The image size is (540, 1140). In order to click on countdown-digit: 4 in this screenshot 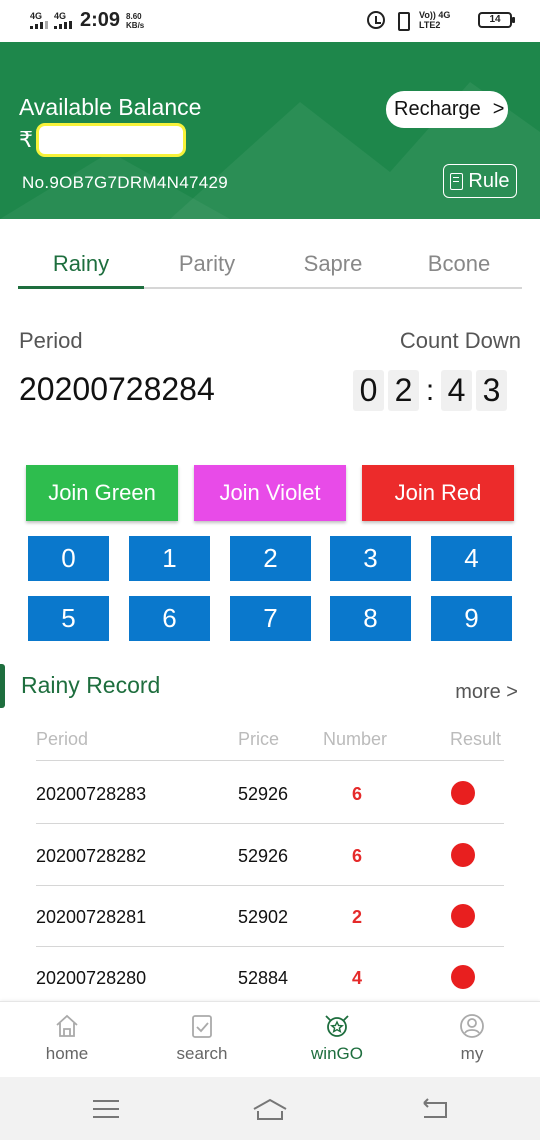, I will do `click(456, 390)`.